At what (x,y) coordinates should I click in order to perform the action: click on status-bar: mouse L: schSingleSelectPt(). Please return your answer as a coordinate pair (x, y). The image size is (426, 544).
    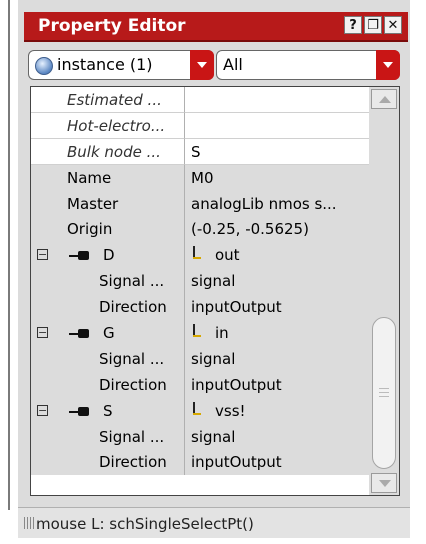
    Looking at the image, I should click on (214, 522).